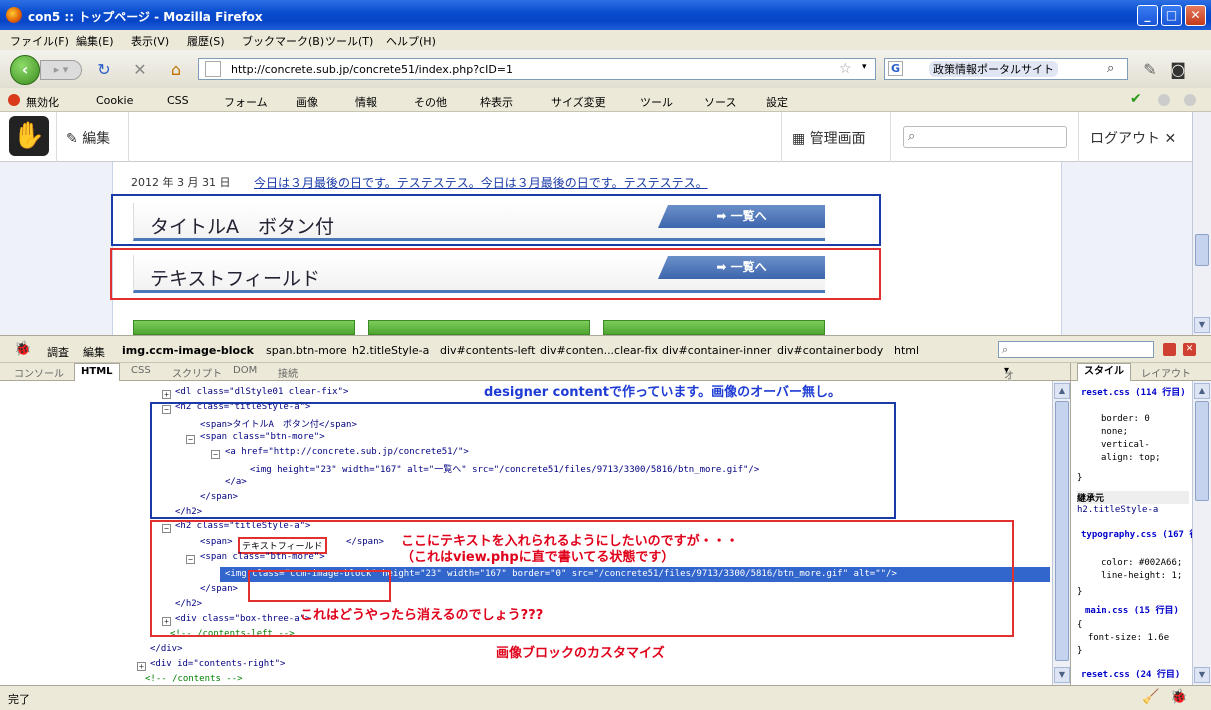  I want to click on c5-dashboard-button: ▦ 管理画面, so click(829, 138).